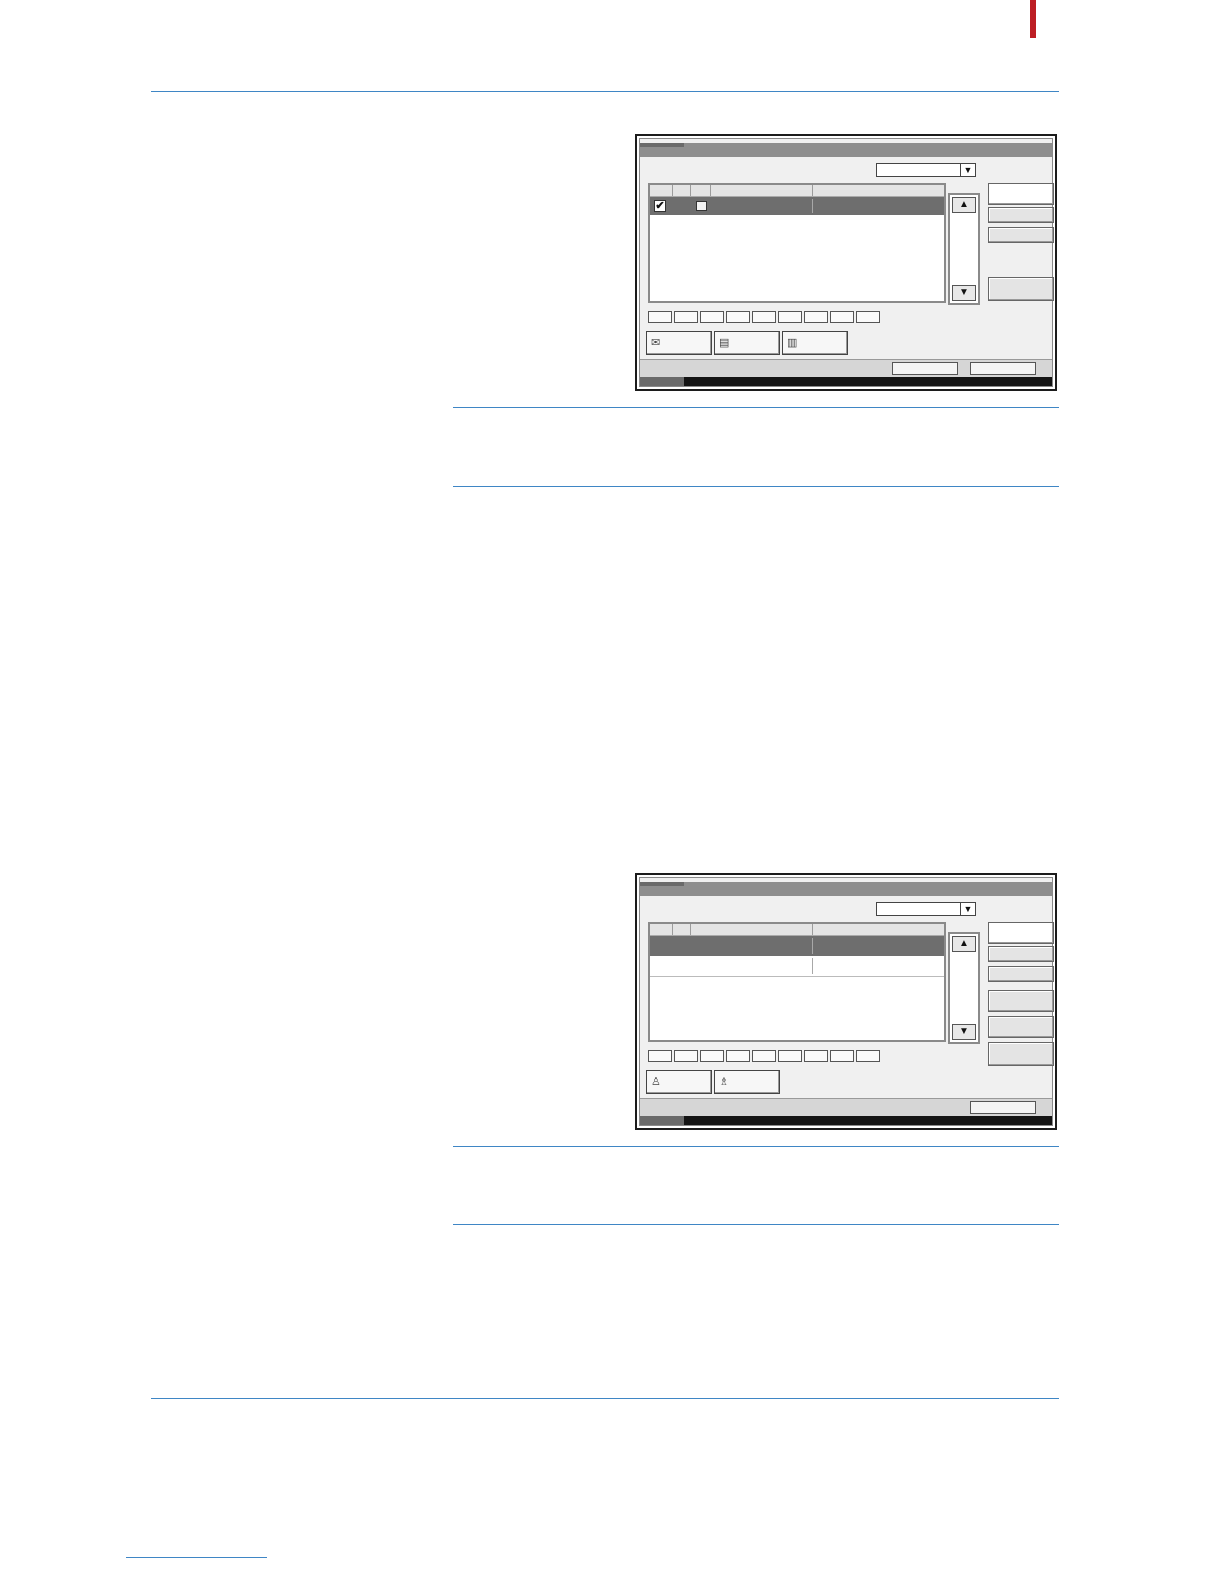 This screenshot has height=1584, width=1224. I want to click on user-icon: ♙, so click(656, 1082).